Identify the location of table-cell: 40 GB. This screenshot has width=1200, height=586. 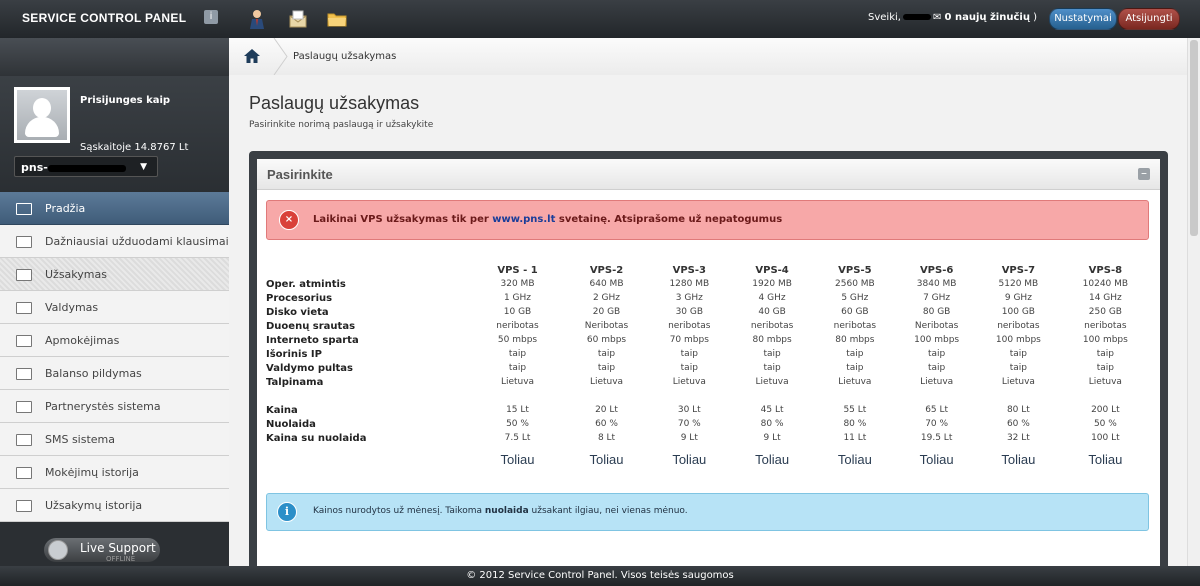
(772, 312).